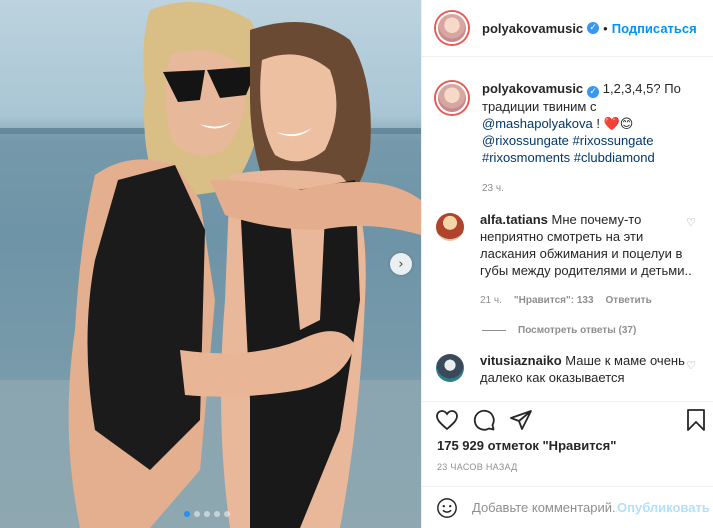  Describe the element at coordinates (613, 140) in the screenshot. I see `caption-tag: #rixossungate` at that location.